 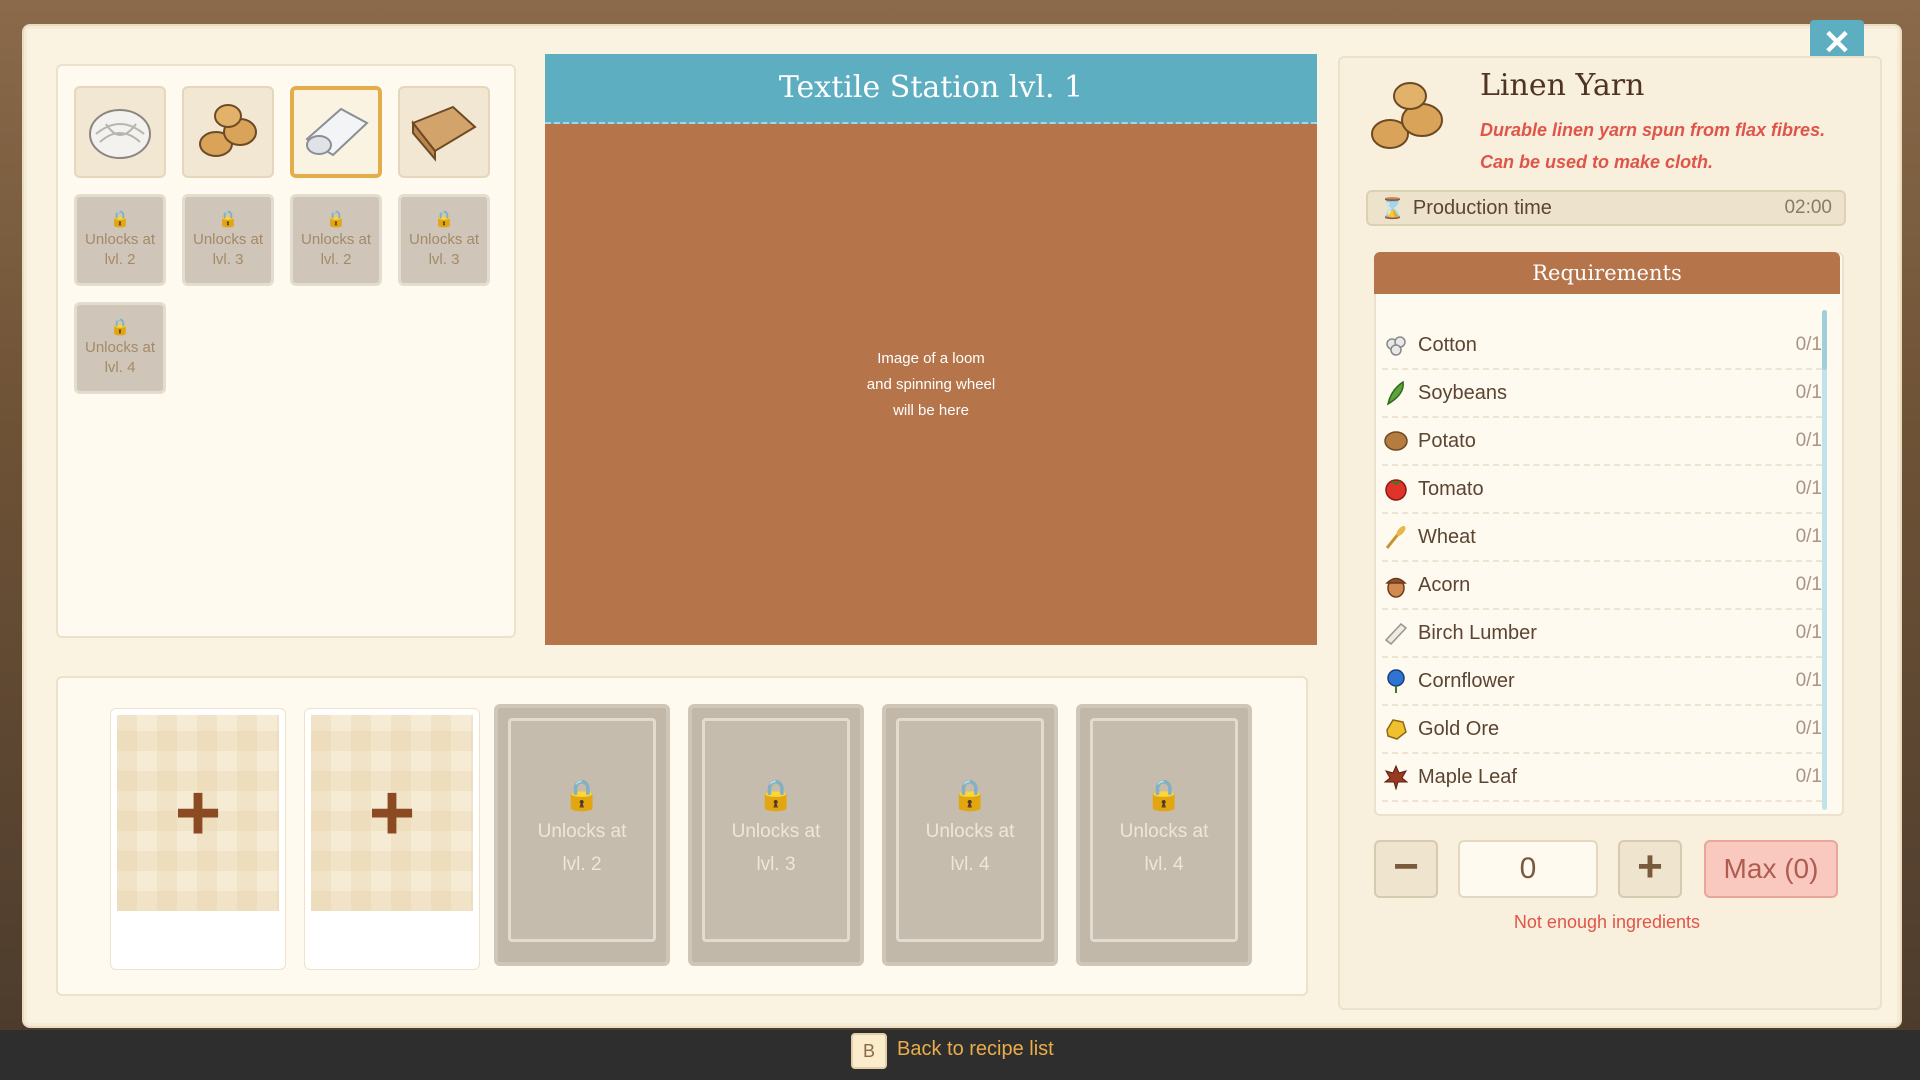 What do you see at coordinates (869, 1051) in the screenshot?
I see `b-key-icon: B` at bounding box center [869, 1051].